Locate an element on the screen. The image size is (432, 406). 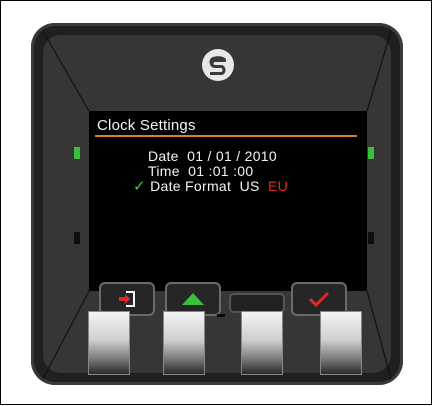
key-indicator is located at coordinates (221, 315).